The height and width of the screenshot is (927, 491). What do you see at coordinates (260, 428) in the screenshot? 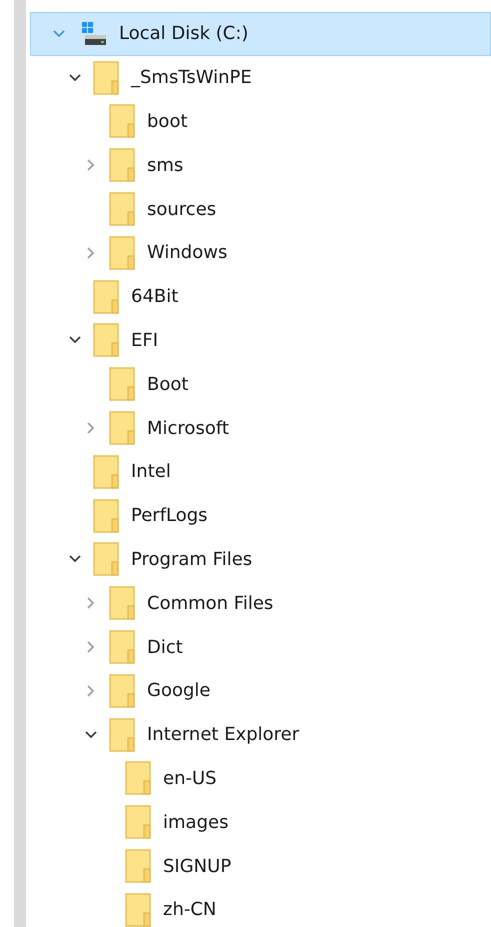
I see `tree-item: Microsoft` at bounding box center [260, 428].